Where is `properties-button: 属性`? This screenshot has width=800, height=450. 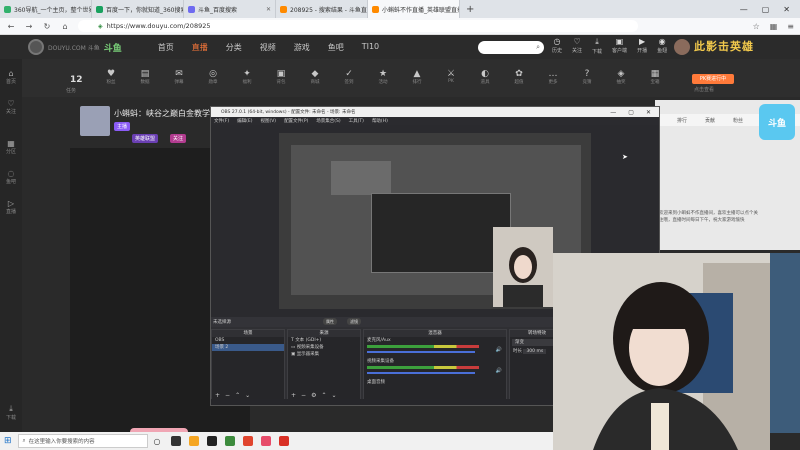
properties-button: 属性 is located at coordinates (330, 321).